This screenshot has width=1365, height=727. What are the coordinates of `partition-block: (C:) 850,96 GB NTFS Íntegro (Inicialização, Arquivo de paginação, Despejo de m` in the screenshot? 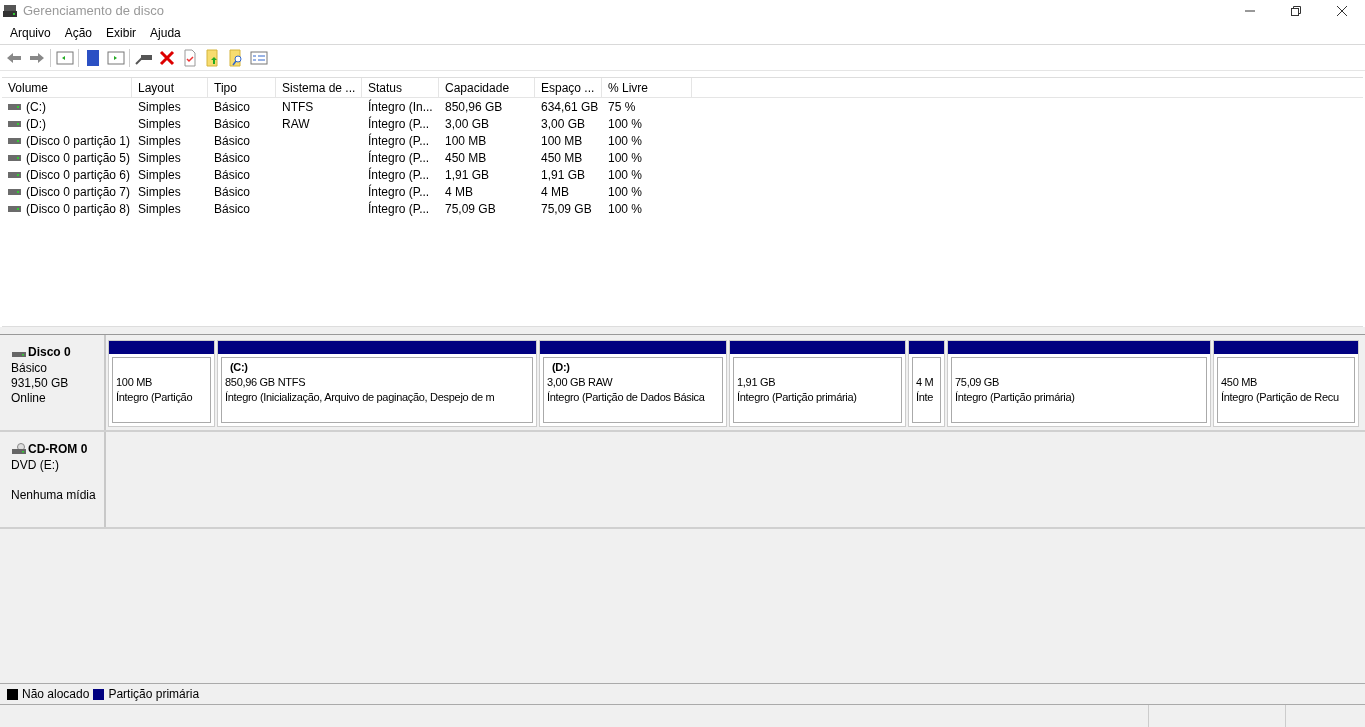 It's located at (377, 383).